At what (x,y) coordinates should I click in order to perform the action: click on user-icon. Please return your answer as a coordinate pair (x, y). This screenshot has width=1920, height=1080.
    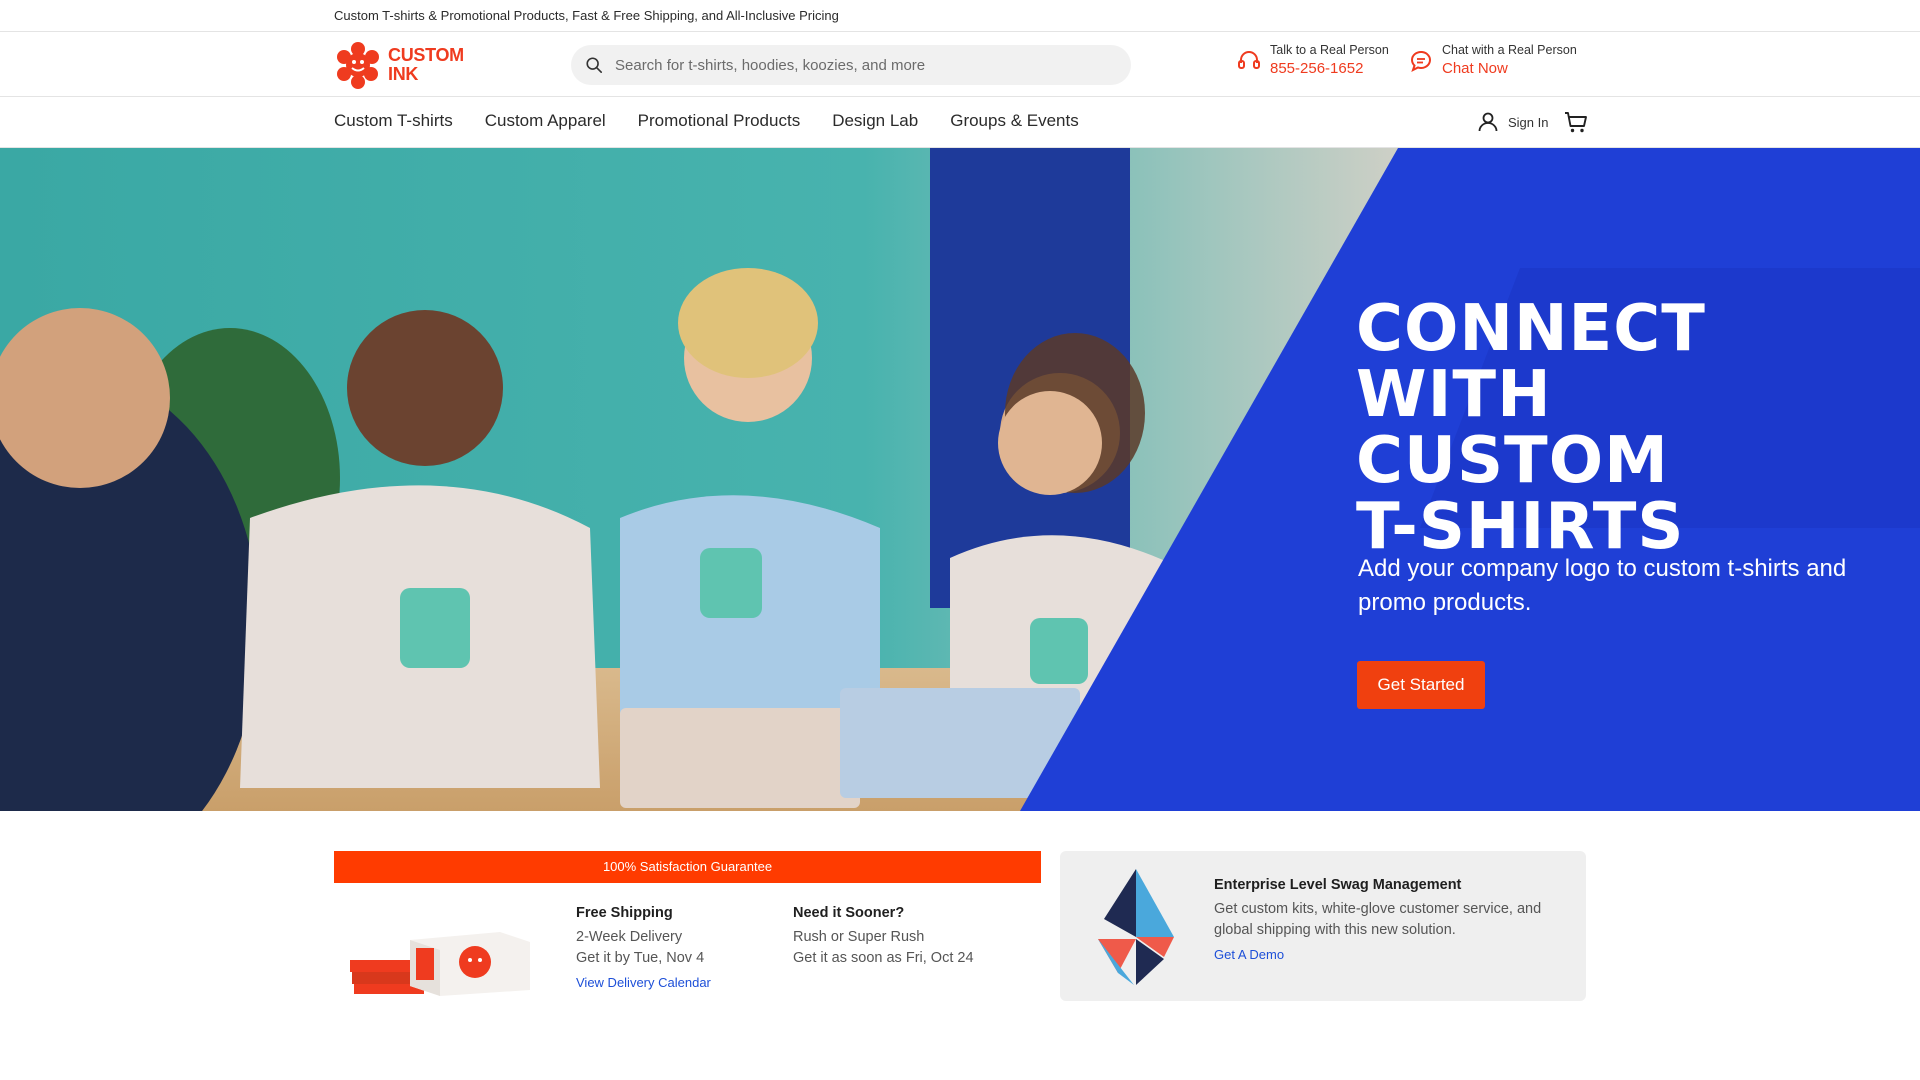
    Looking at the image, I should click on (1488, 122).